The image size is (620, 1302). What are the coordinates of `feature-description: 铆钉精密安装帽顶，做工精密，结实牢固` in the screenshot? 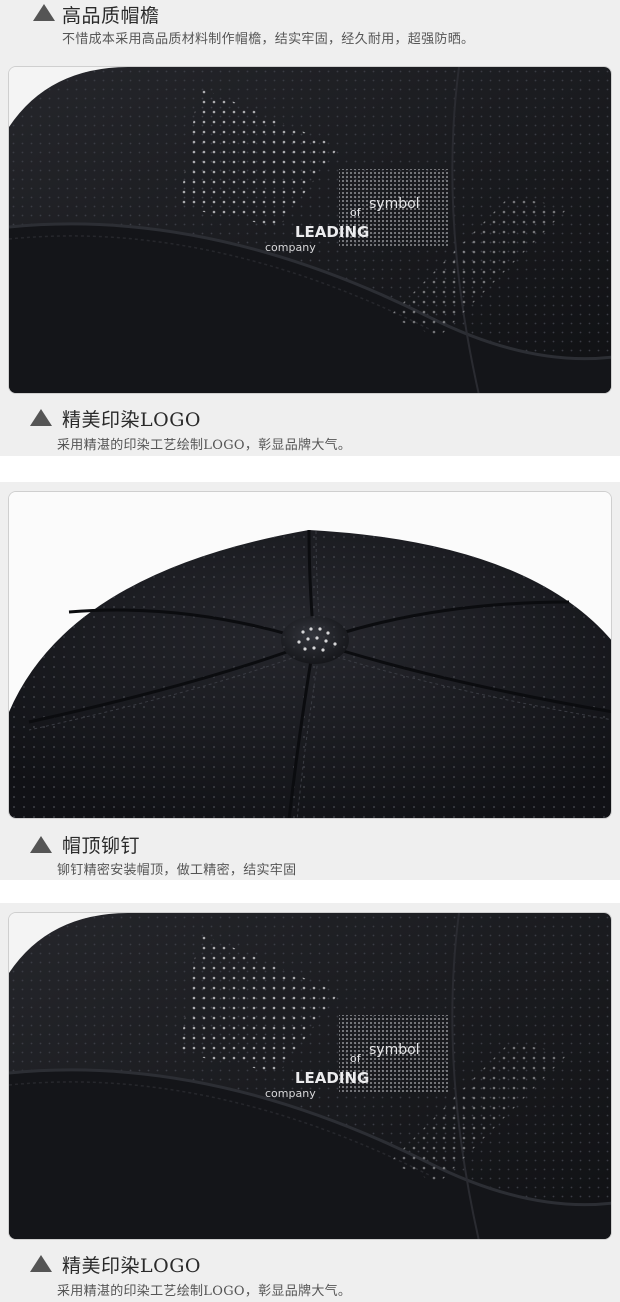 It's located at (177, 870).